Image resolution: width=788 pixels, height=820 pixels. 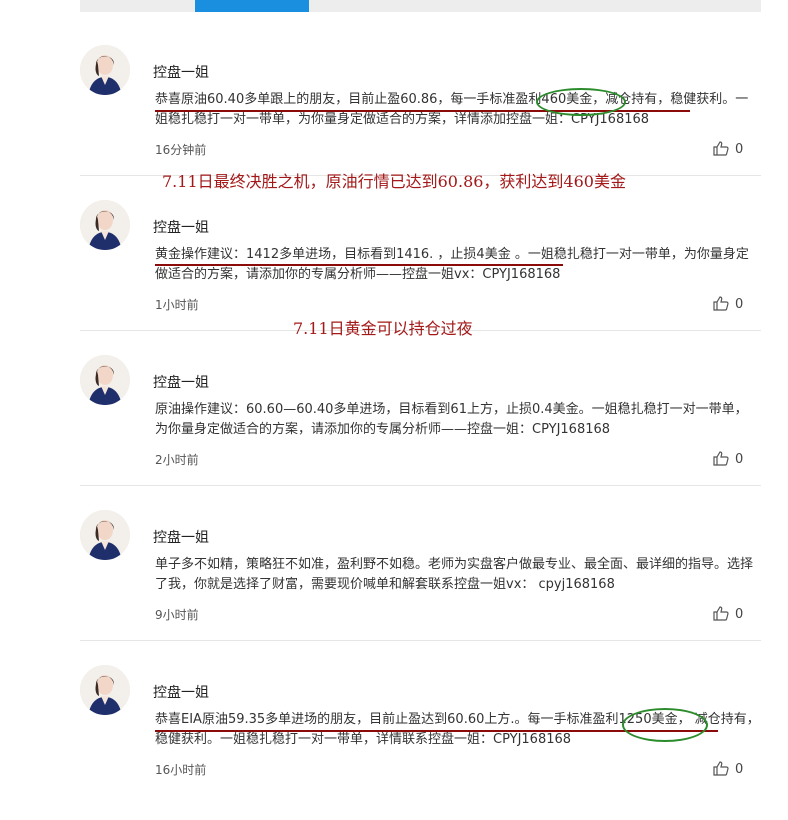 What do you see at coordinates (181, 770) in the screenshot?
I see `timestamp: 16小时前` at bounding box center [181, 770].